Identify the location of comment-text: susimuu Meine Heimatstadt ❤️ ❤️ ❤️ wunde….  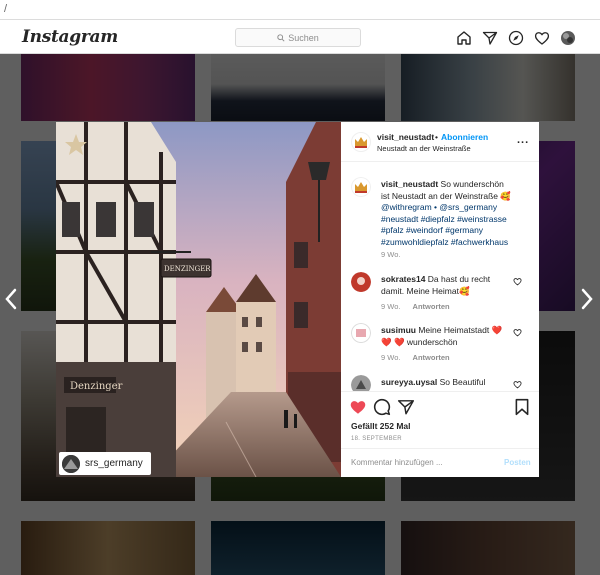
(446, 336).